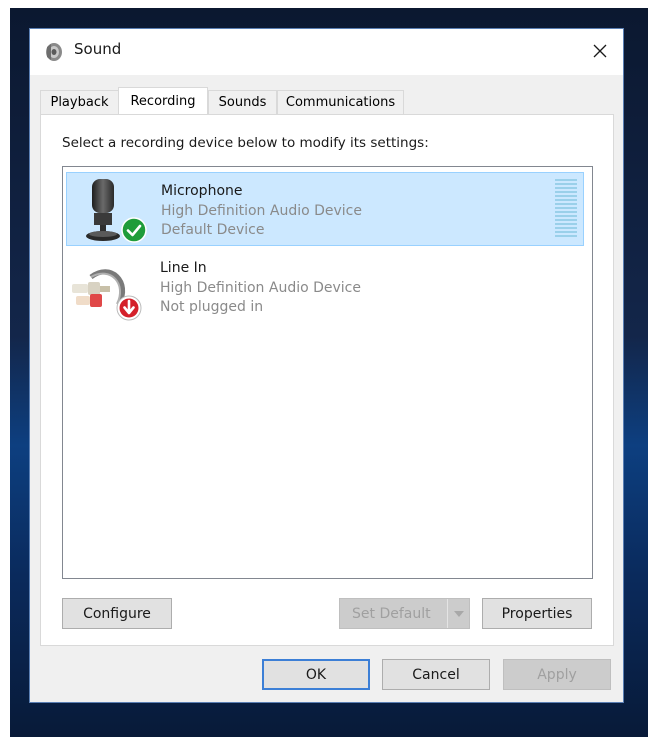 The width and height of the screenshot is (648, 737). I want to click on device-status: Not plugged in, so click(212, 307).